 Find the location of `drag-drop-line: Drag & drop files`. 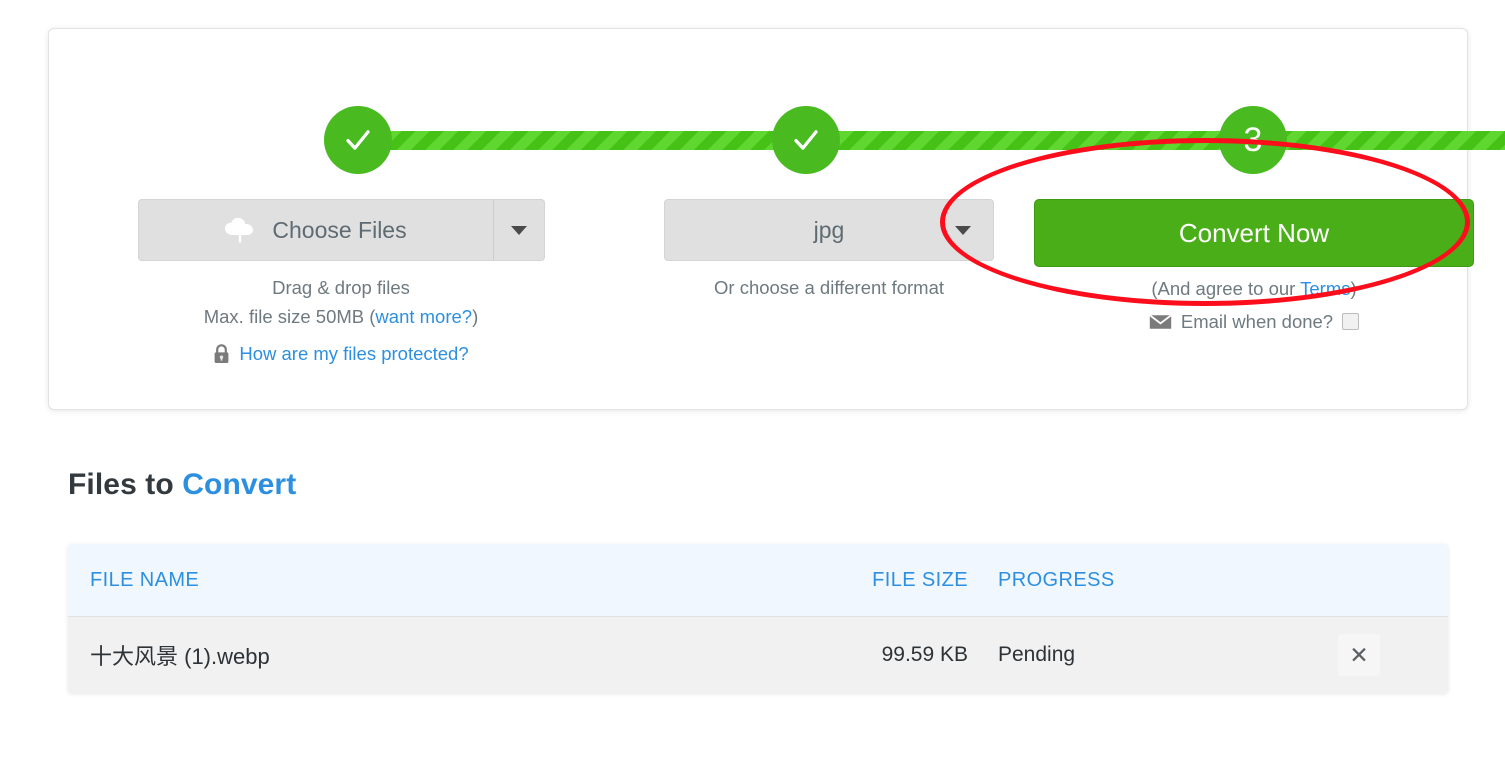

drag-drop-line: Drag & drop files is located at coordinates (341, 287).